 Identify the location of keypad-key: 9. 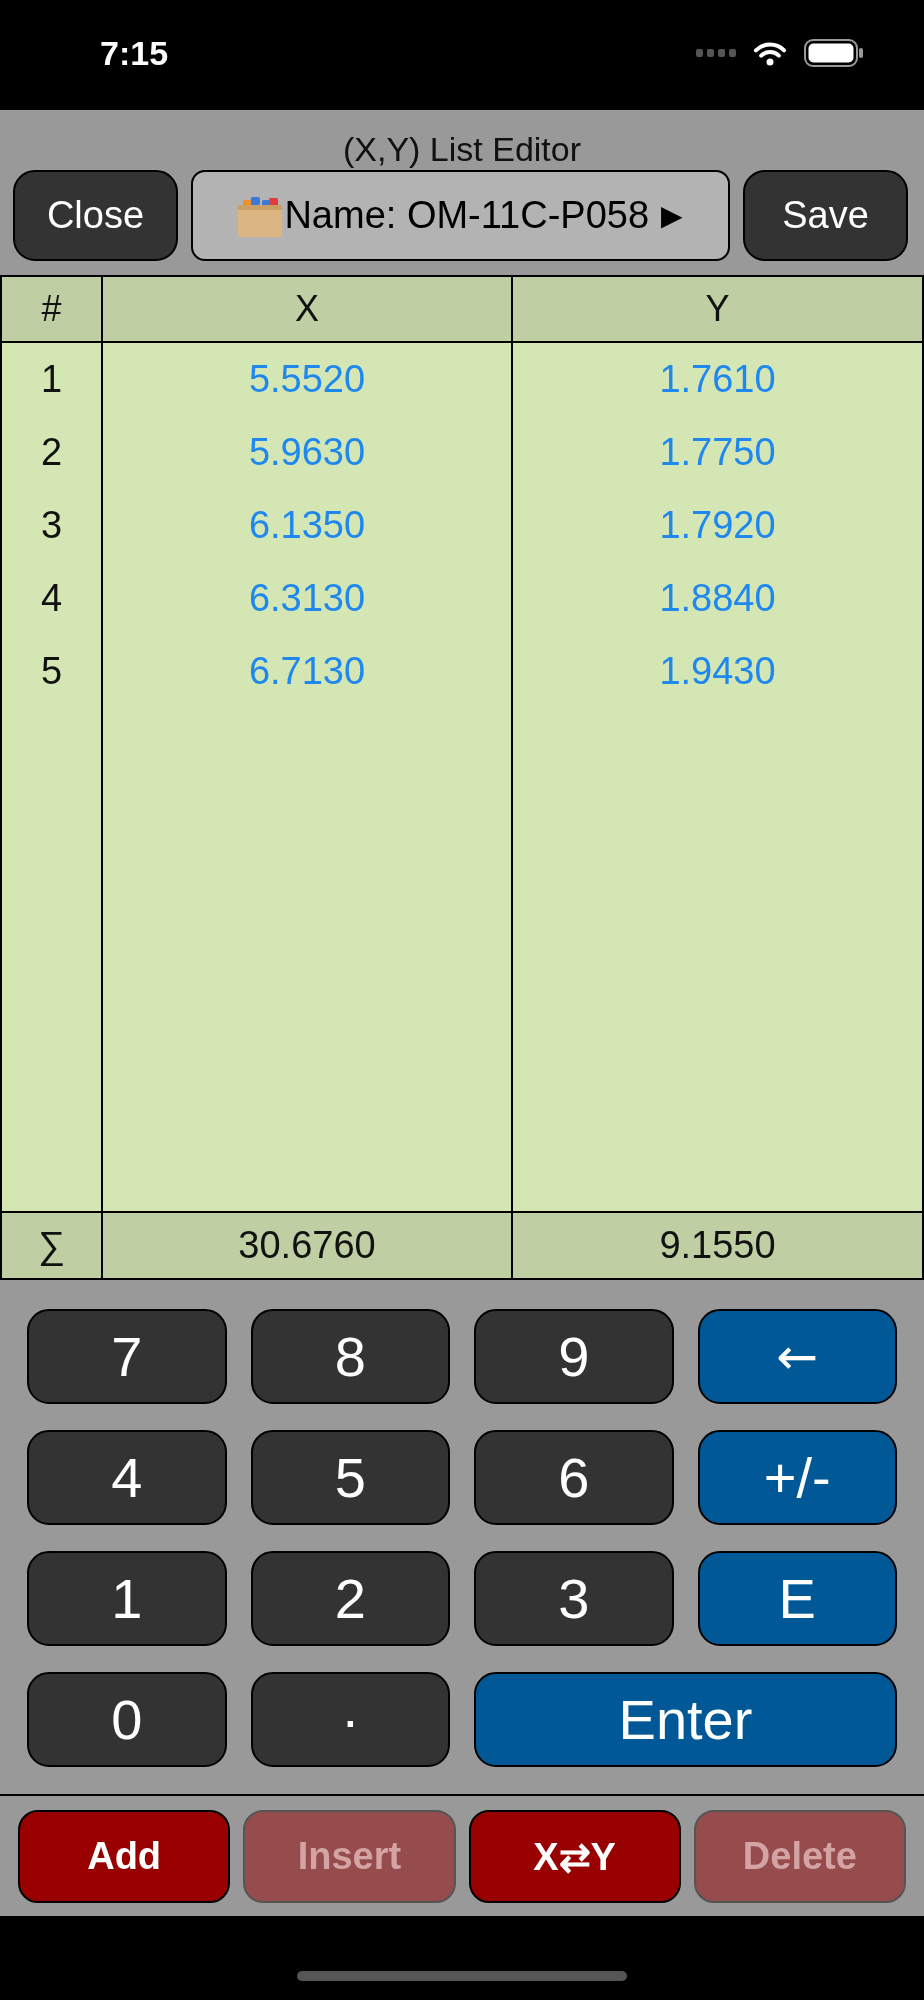
(574, 1356).